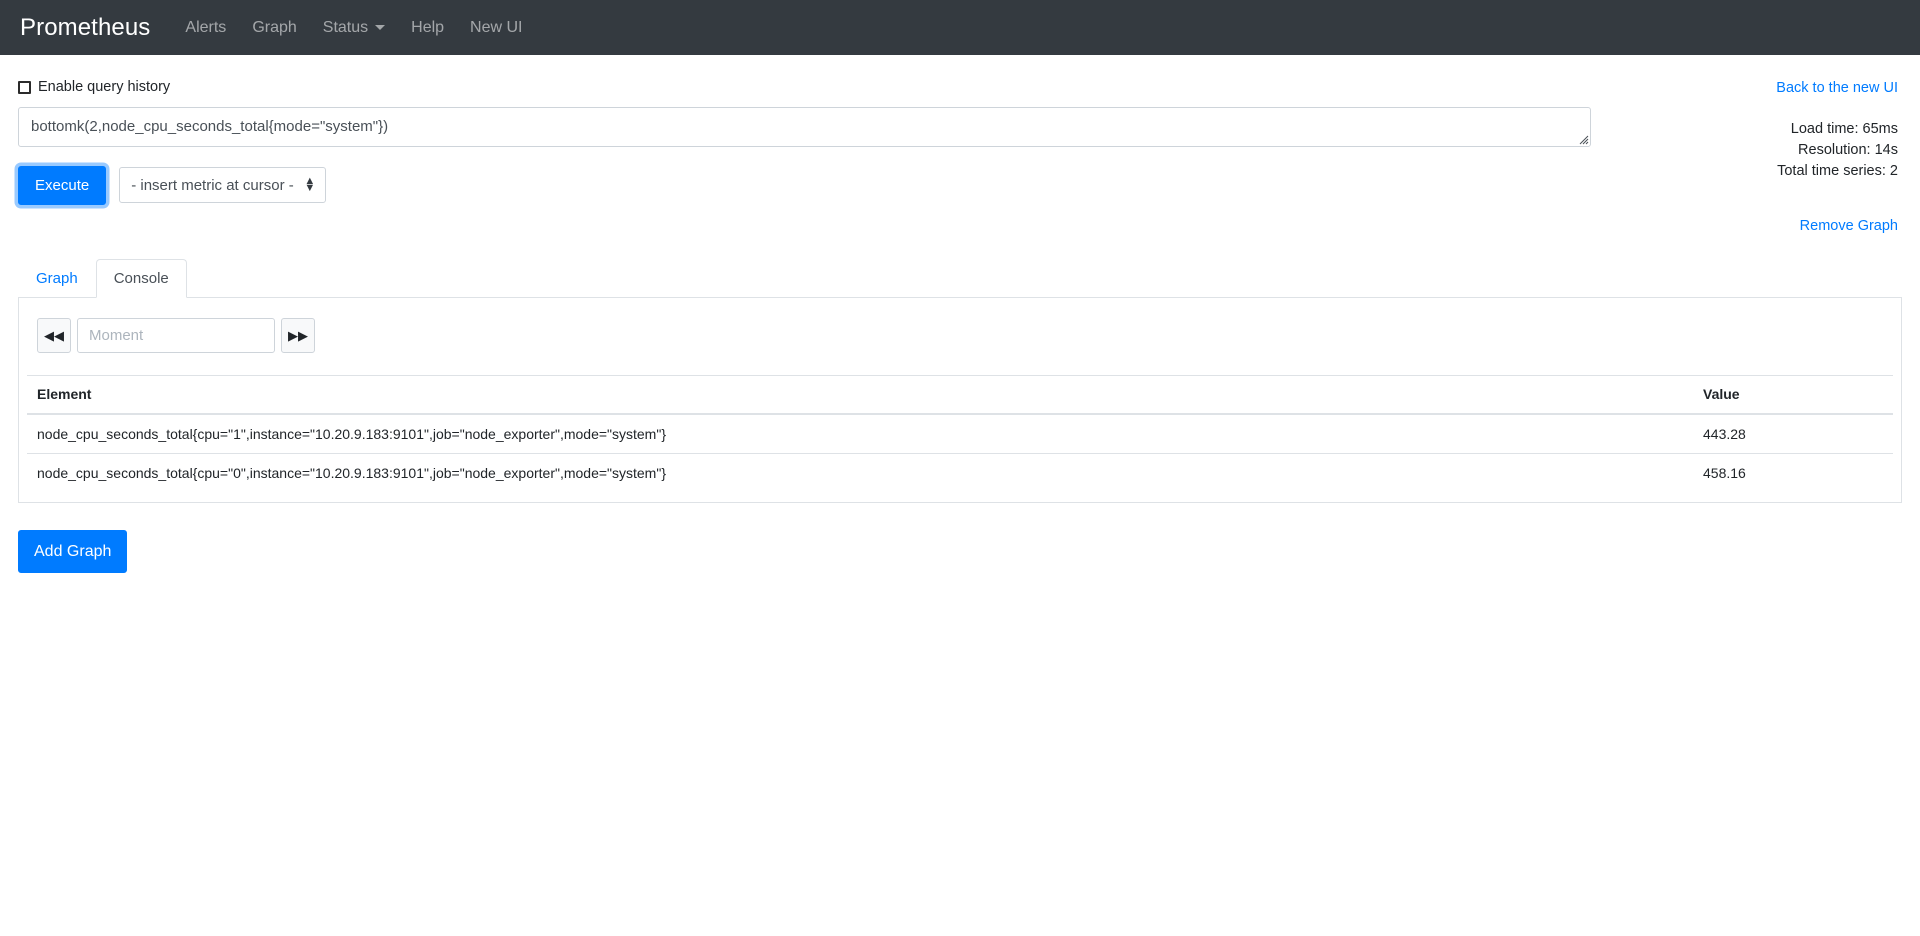  Describe the element at coordinates (84, 28) in the screenshot. I see `brand-logo: Prometheus` at that location.